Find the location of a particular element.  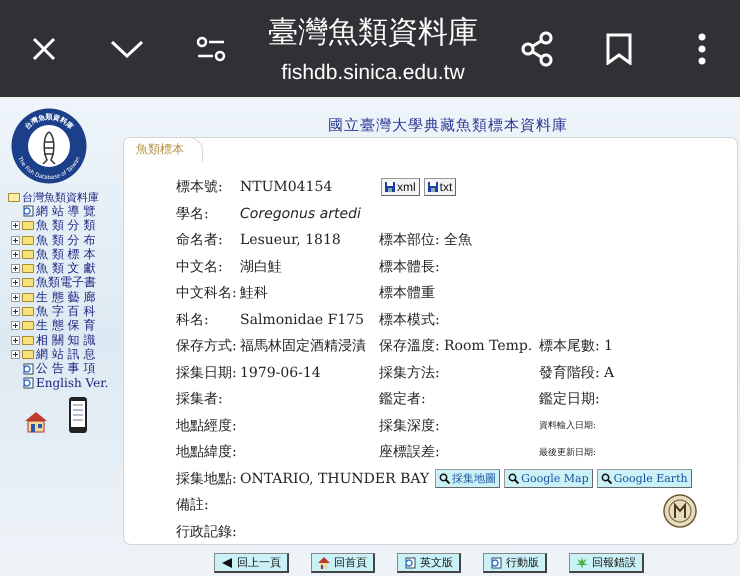

field-label: 保存方式: is located at coordinates (207, 346).